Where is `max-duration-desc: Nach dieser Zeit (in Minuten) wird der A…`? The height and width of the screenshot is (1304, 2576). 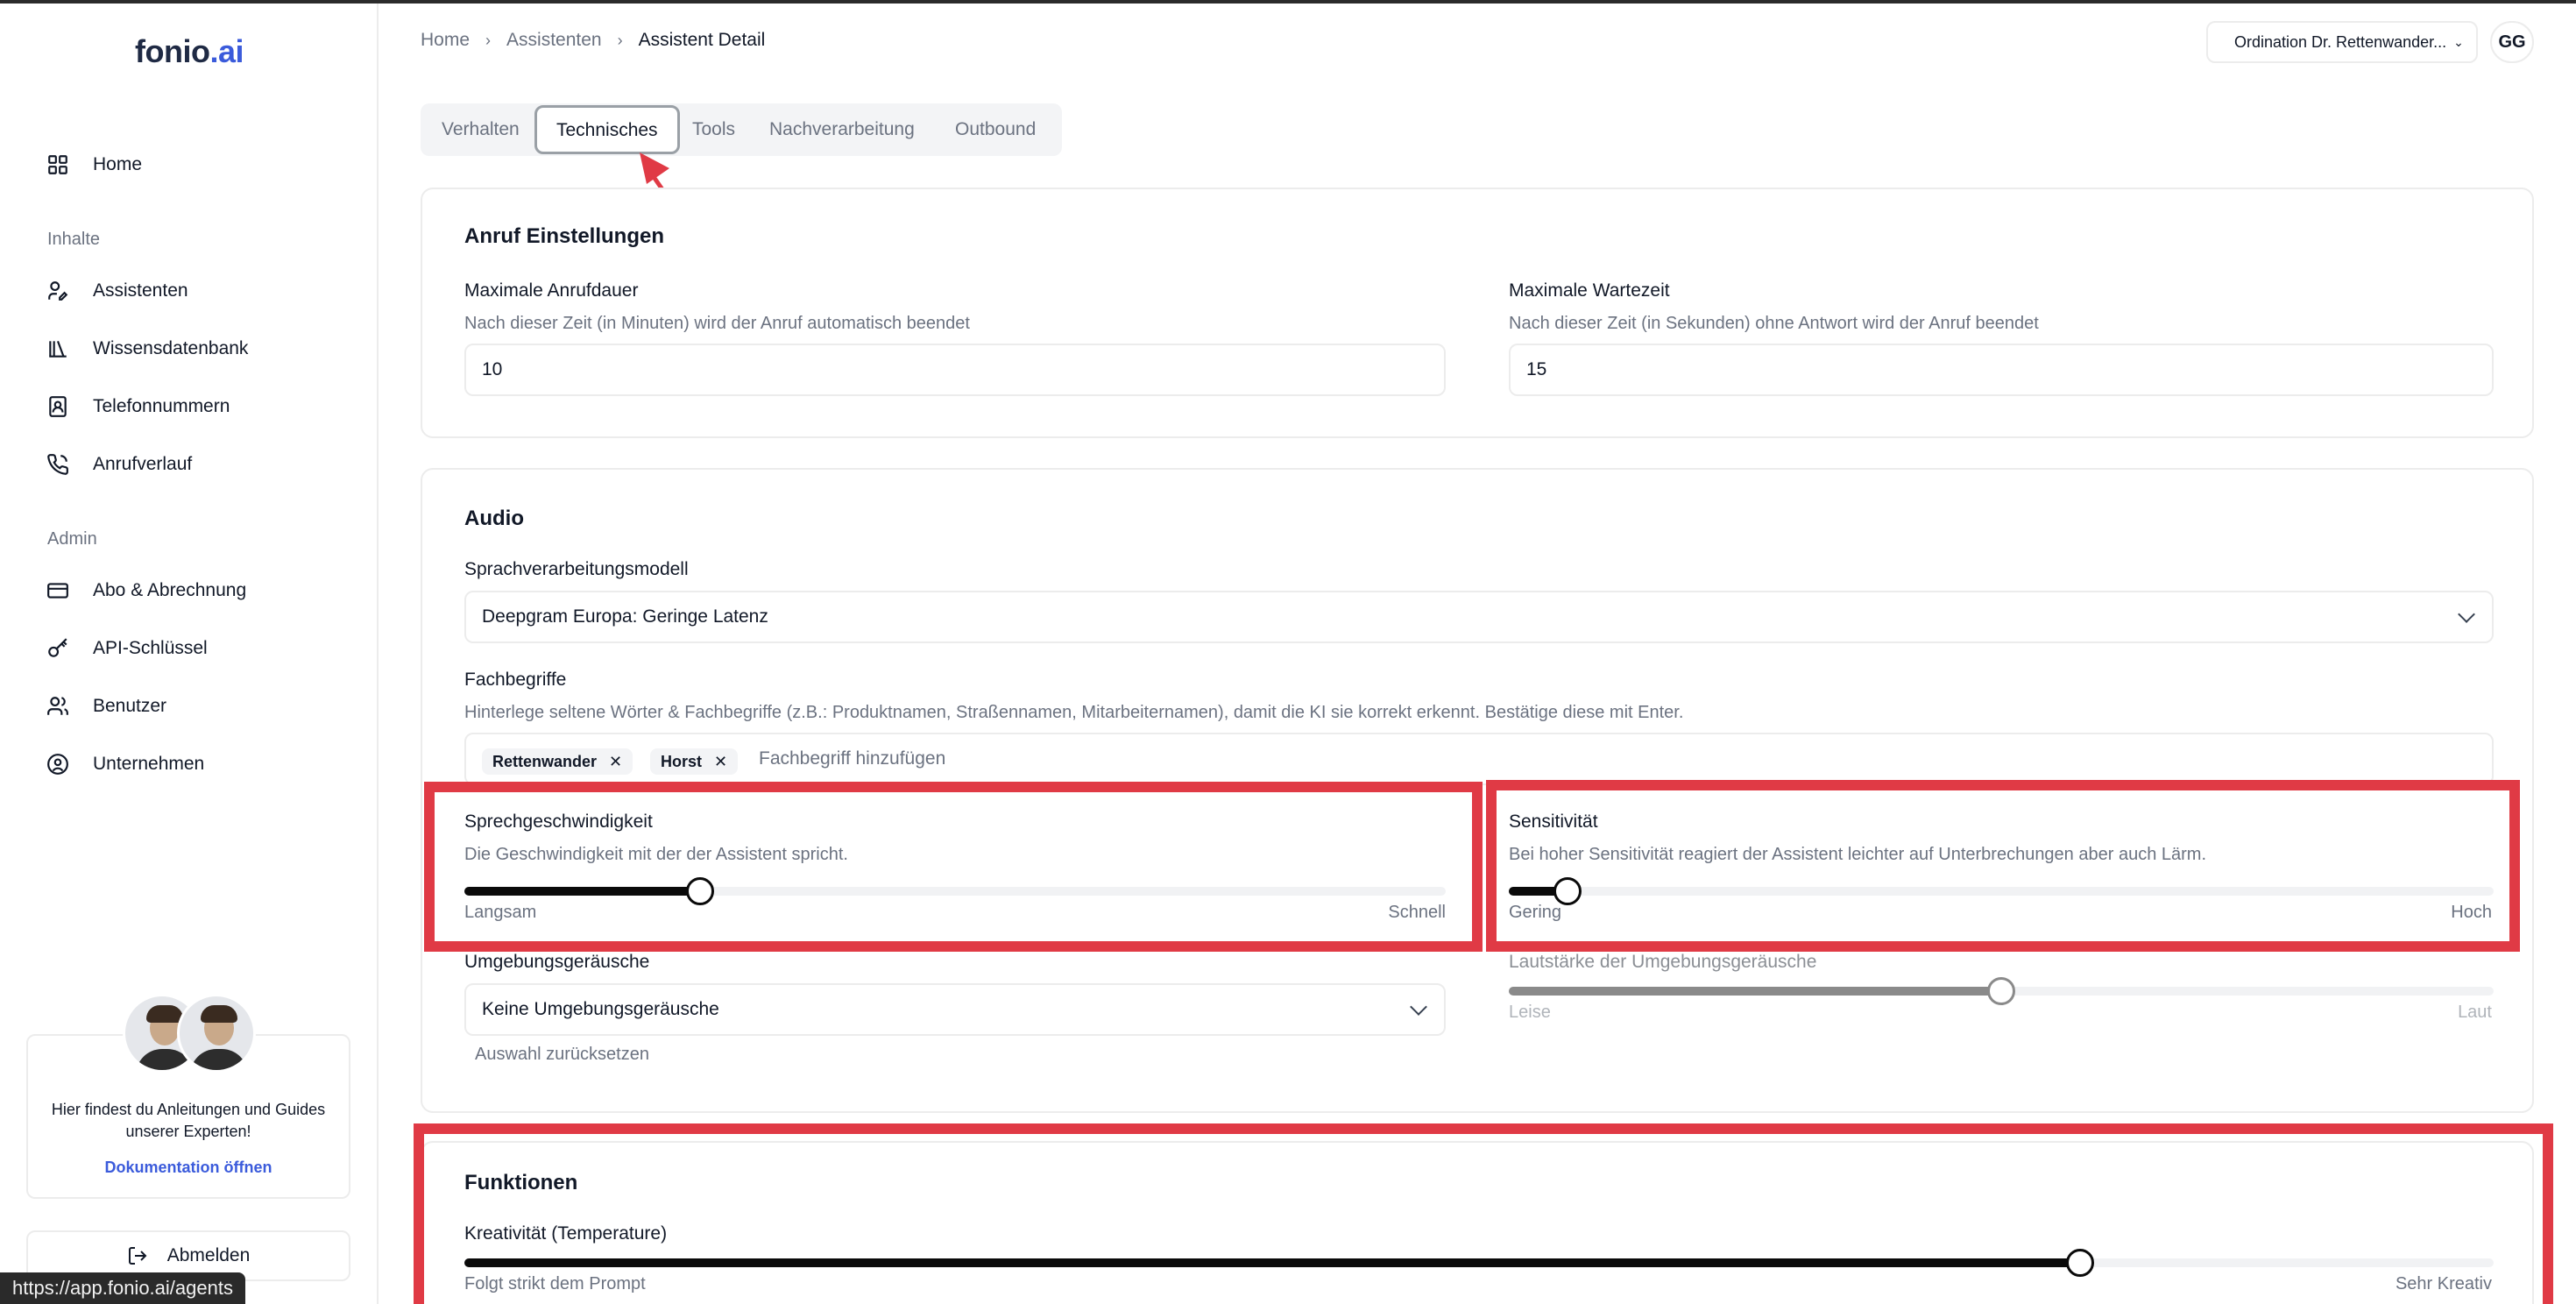
max-duration-desc: Nach dieser Zeit (in Minuten) wird der A… is located at coordinates (717, 324).